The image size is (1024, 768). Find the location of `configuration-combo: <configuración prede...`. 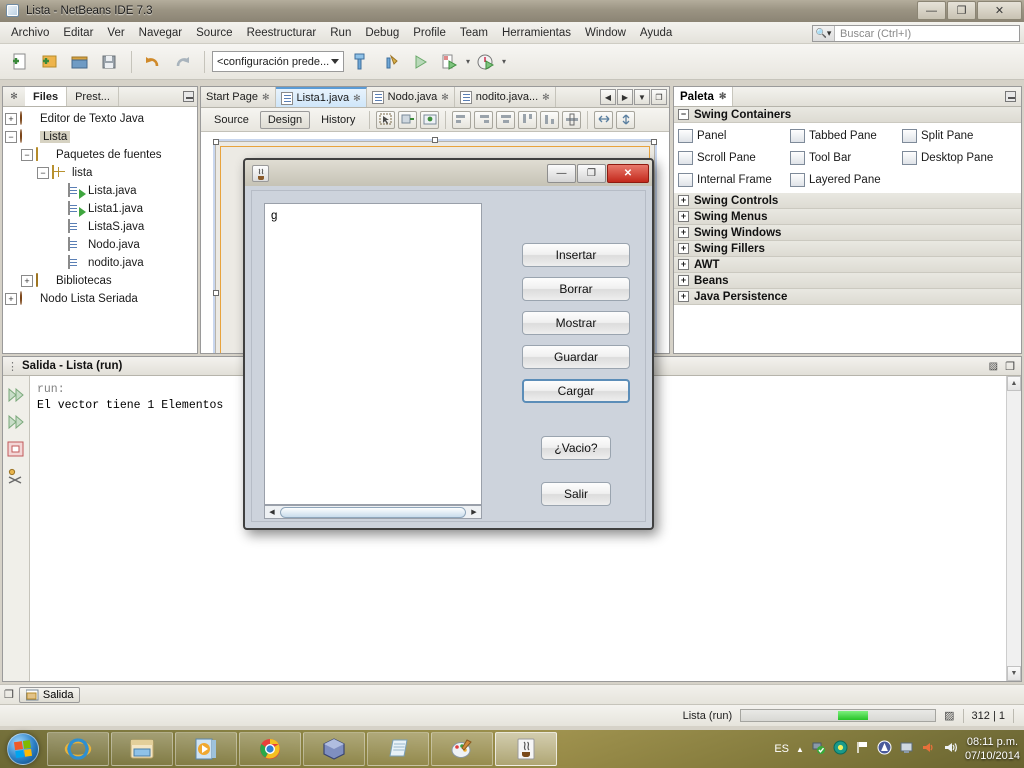

configuration-combo: <configuración prede... is located at coordinates (278, 61).